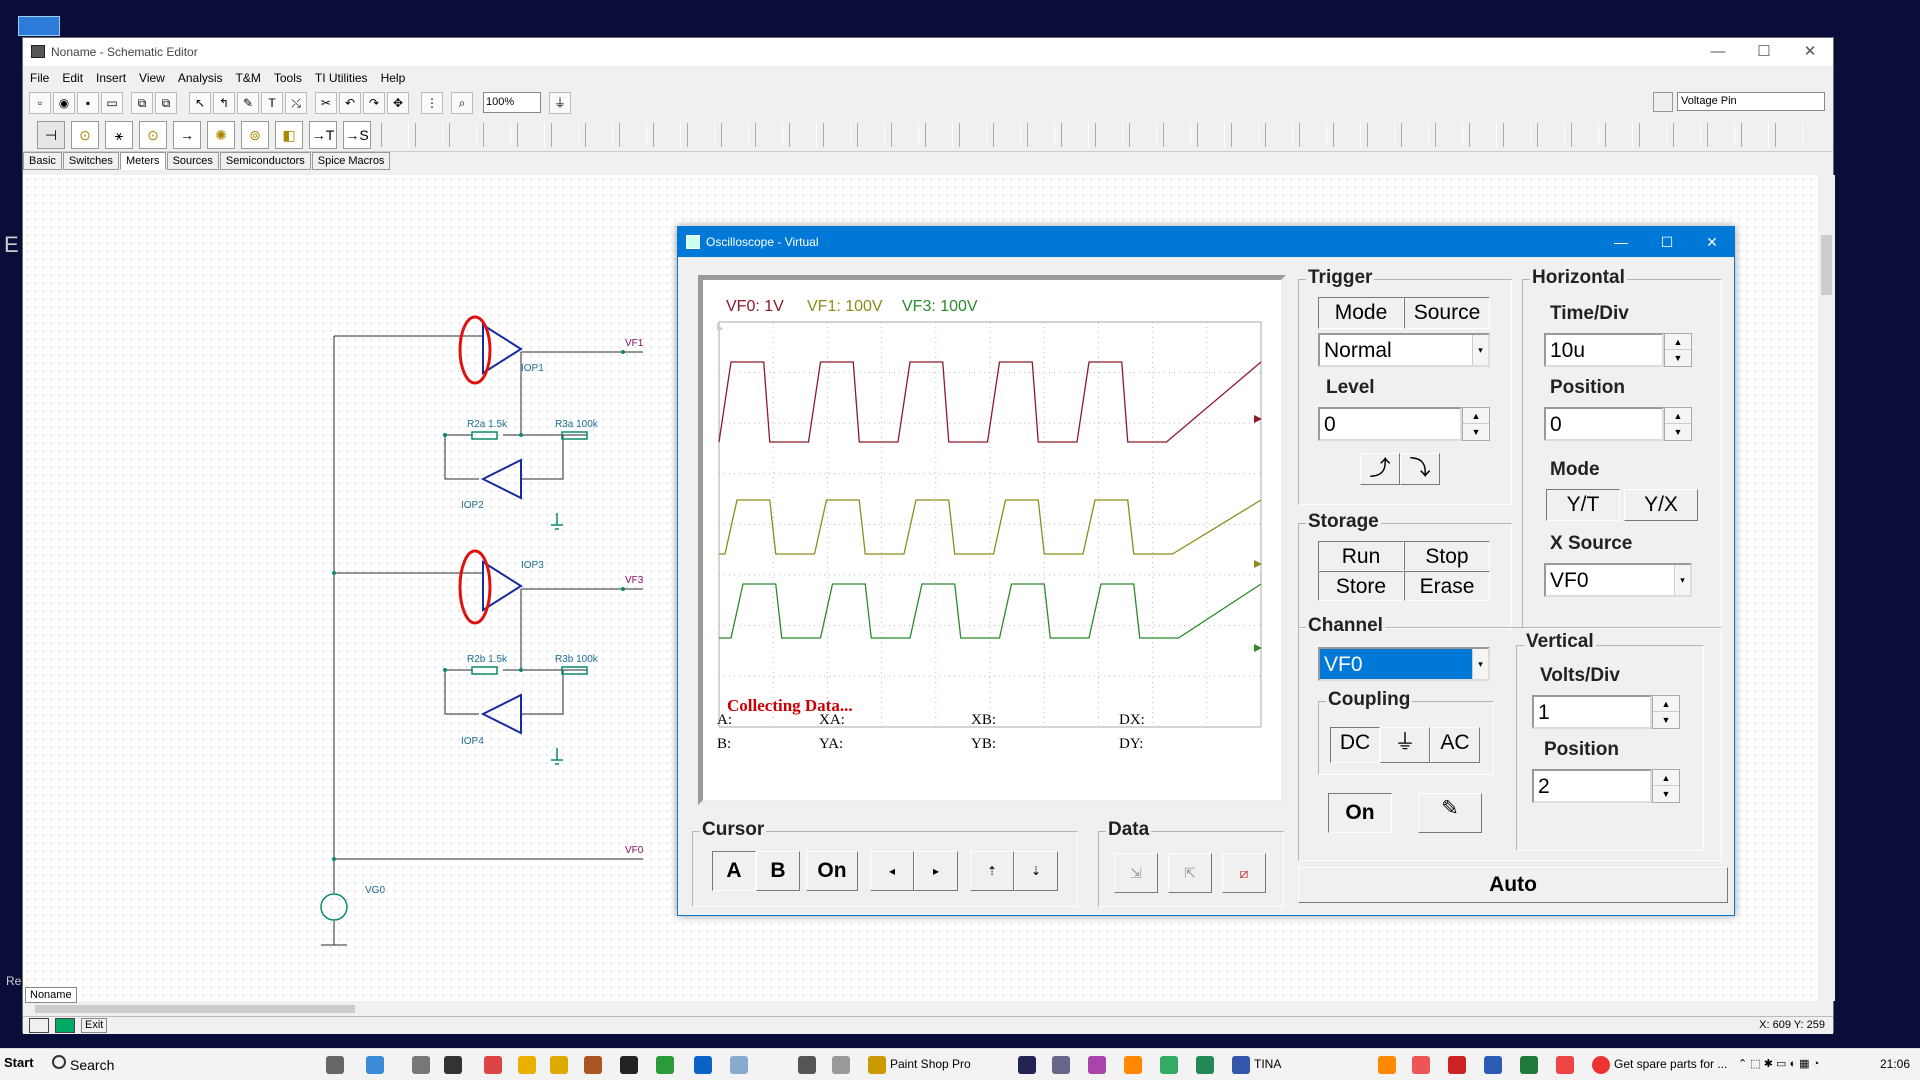  What do you see at coordinates (1190, 873) in the screenshot?
I see `export-icon: ⇱` at bounding box center [1190, 873].